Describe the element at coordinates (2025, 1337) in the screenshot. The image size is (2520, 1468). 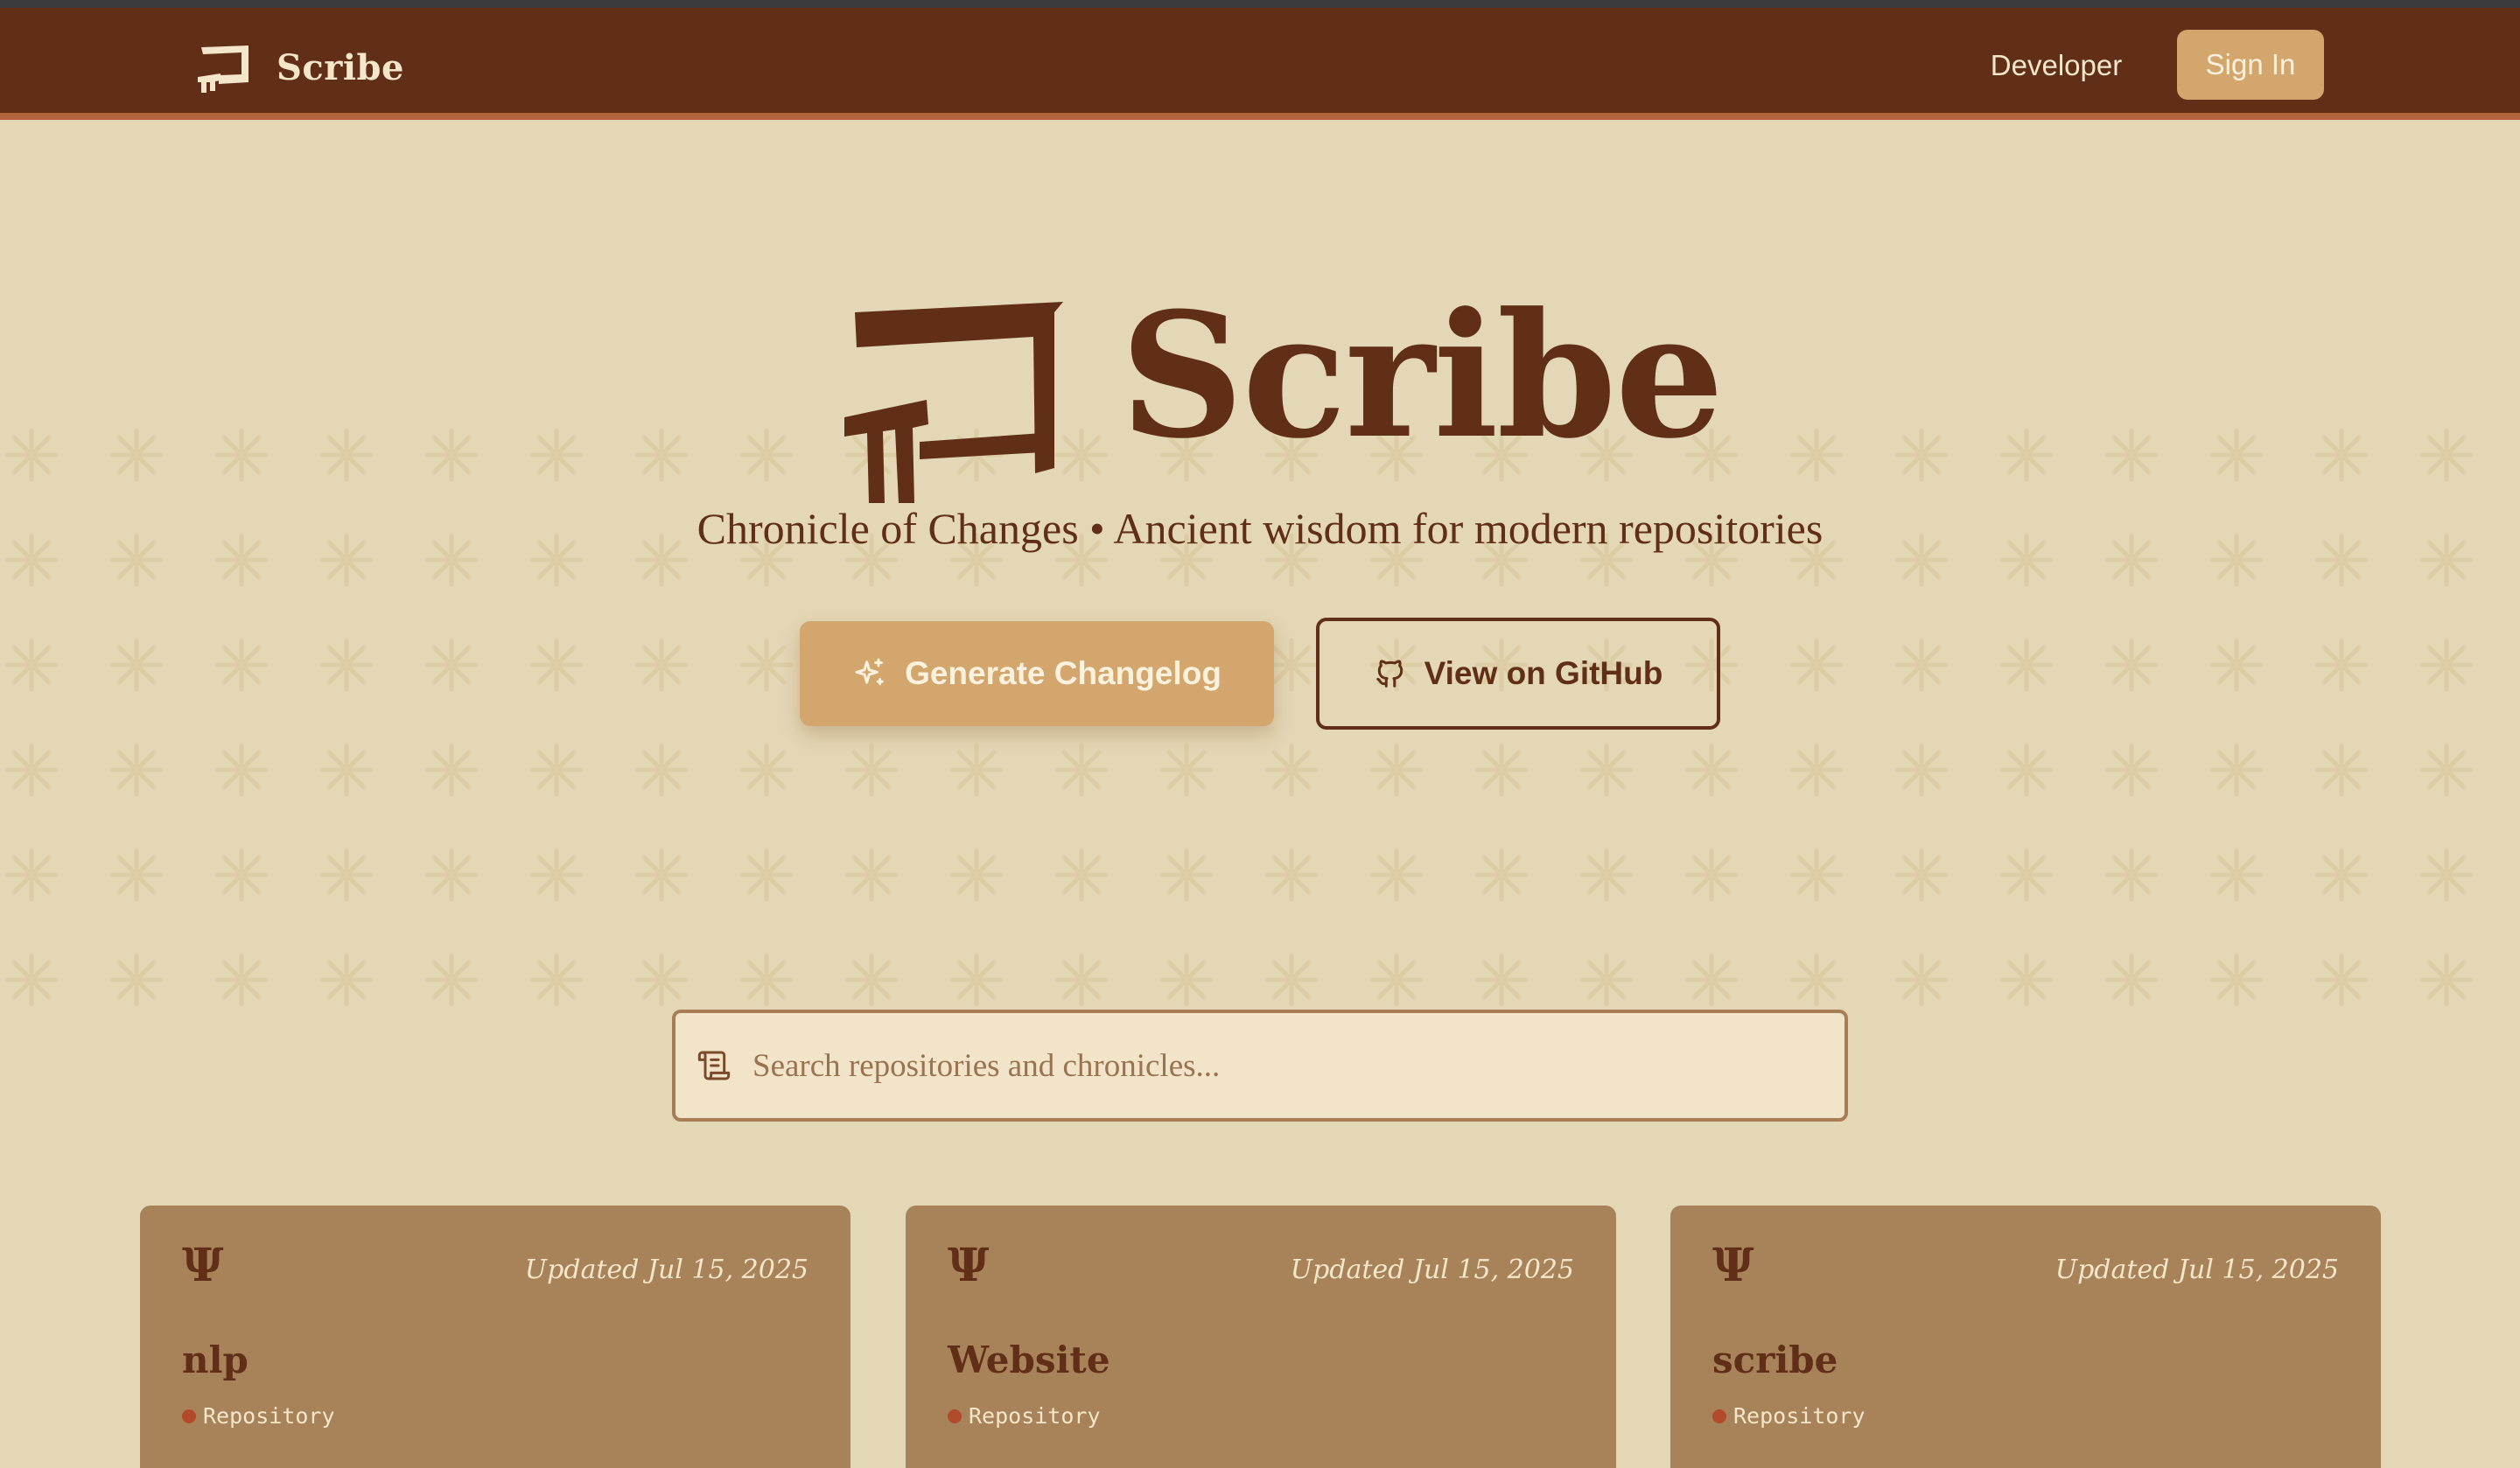
I see `repo-card-scribe: Ψ Updated Jul 15, 2025 scribe Repository` at that location.